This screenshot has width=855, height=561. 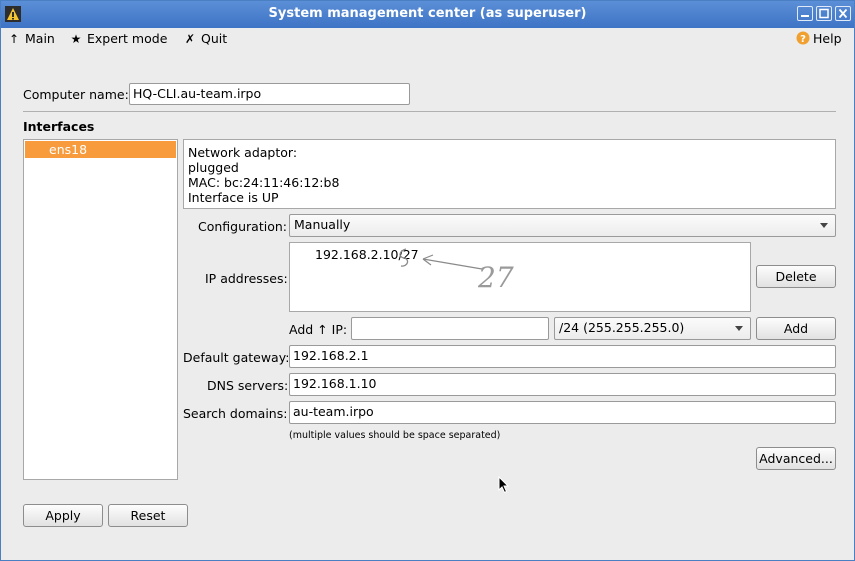 I want to click on menu-expert-mode: ★ Expert mode, so click(x=118, y=39).